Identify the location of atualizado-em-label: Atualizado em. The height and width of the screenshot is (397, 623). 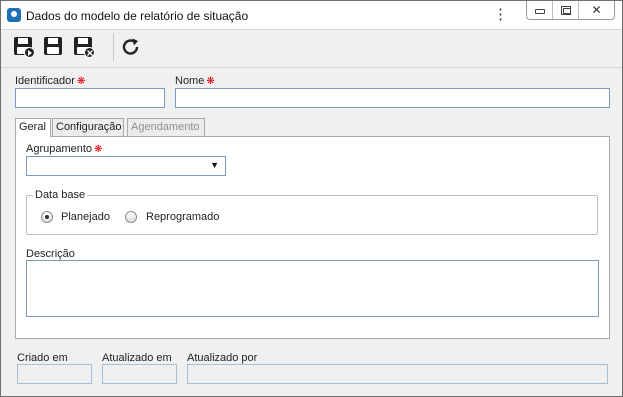
(137, 358).